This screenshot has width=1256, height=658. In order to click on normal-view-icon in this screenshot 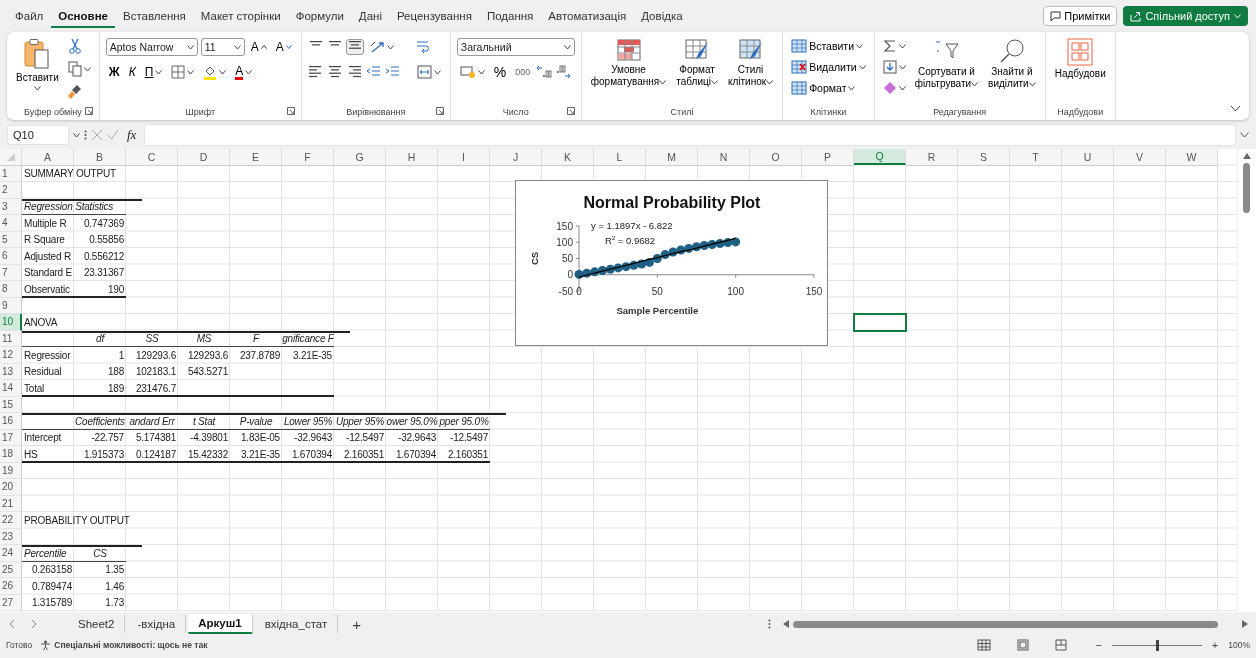, I will do `click(984, 645)`.